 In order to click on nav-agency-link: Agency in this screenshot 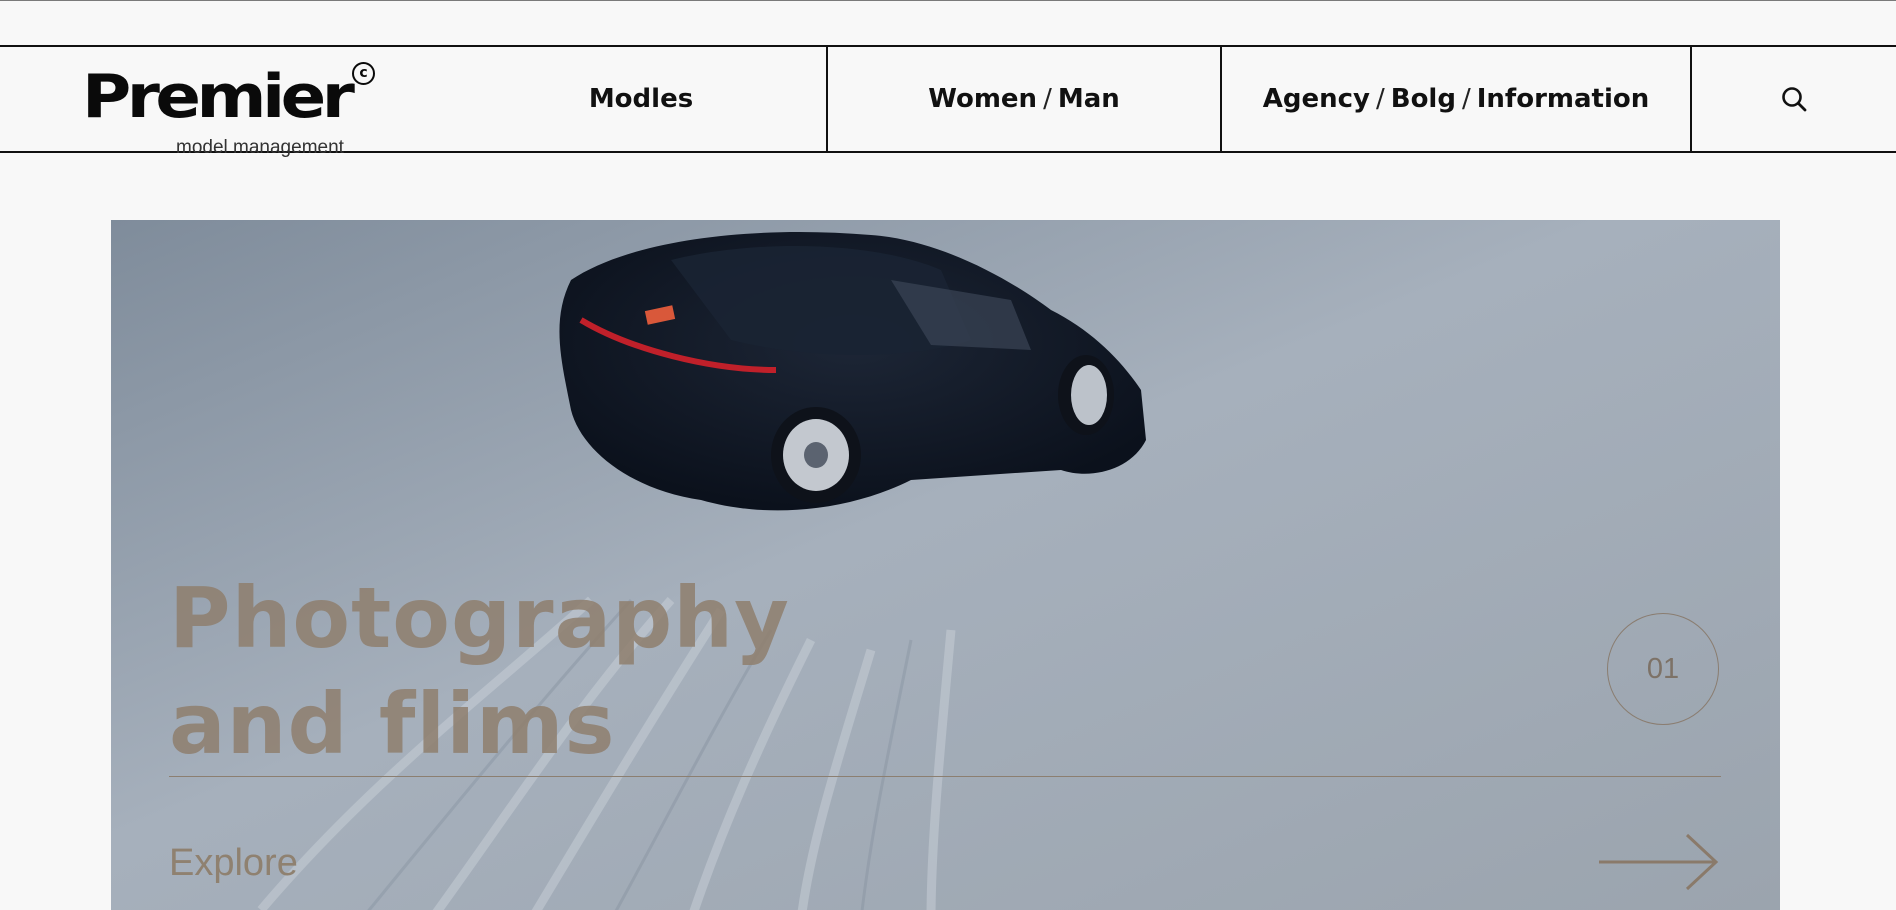, I will do `click(1316, 99)`.